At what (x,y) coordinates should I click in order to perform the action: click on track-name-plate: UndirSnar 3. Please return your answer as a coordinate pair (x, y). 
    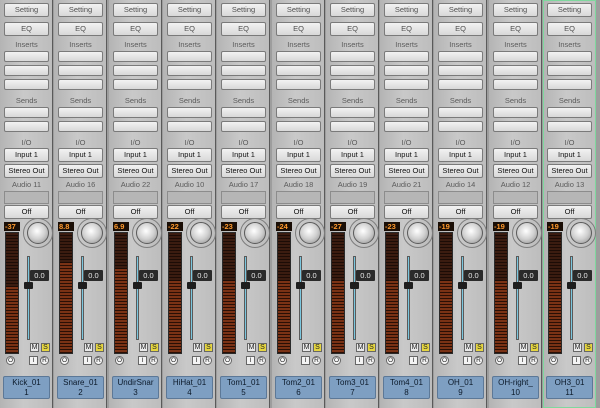
    Looking at the image, I should click on (135, 387).